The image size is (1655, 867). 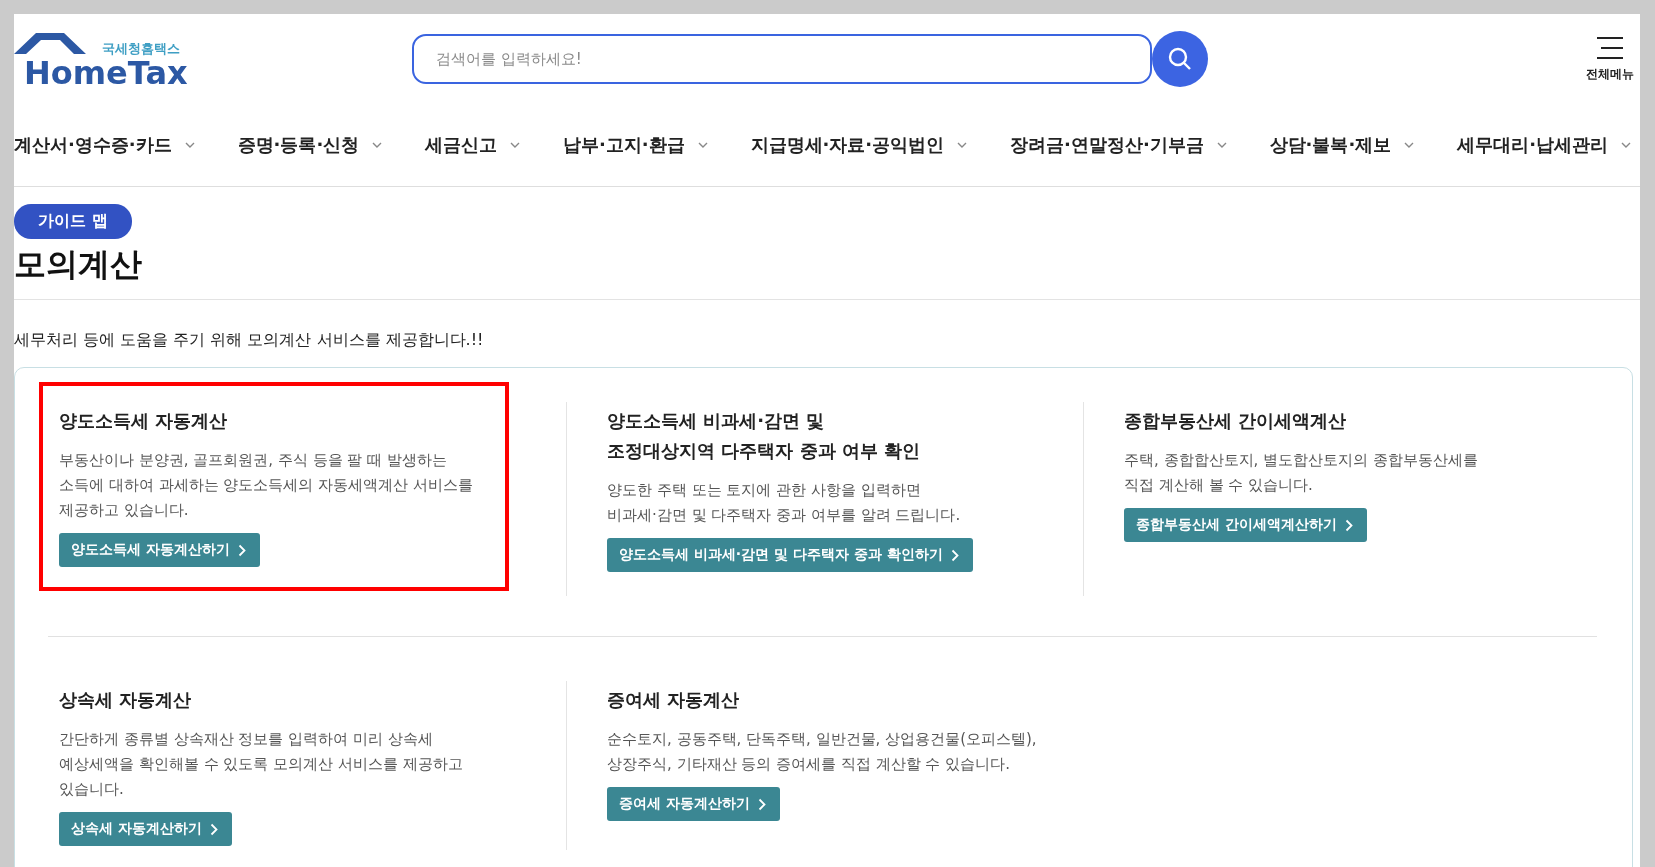 I want to click on search-field: 검색어를 입력하세요!, so click(x=782, y=59).